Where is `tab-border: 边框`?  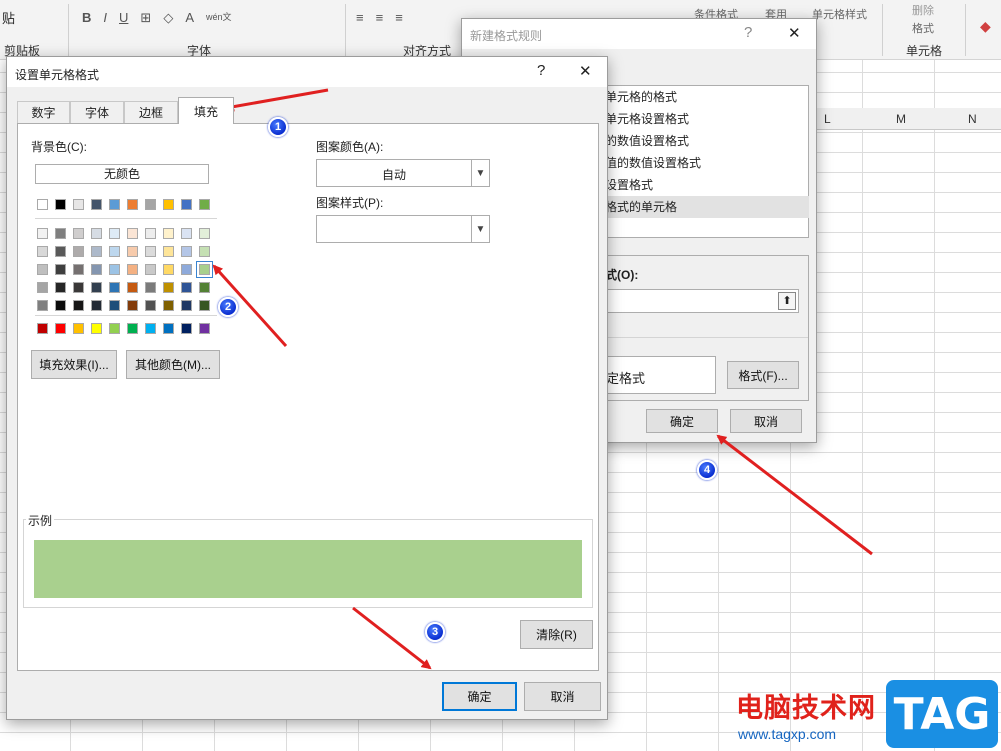 tab-border: 边框 is located at coordinates (151, 112).